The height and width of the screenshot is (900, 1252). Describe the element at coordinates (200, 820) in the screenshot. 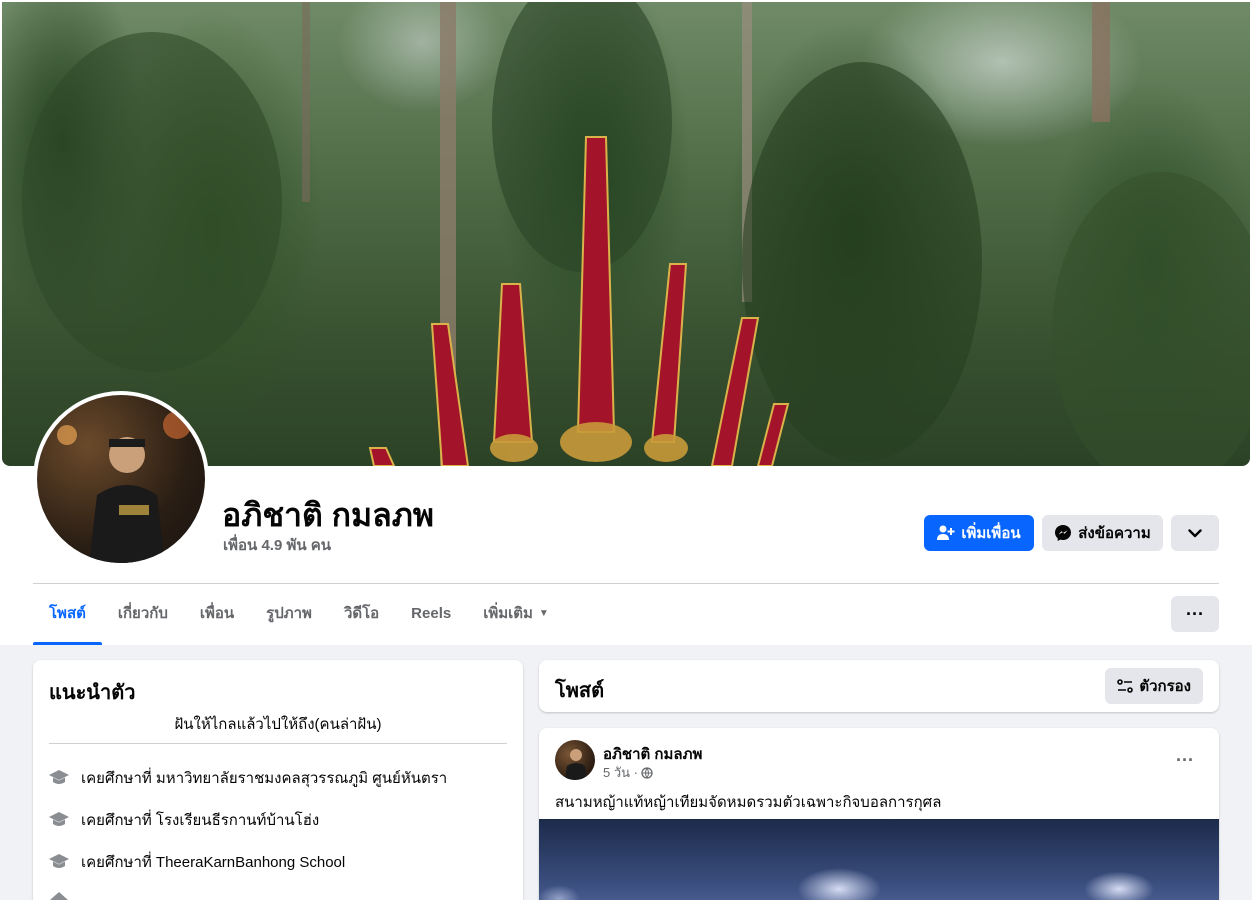

I see `intro-item-text: เคยศึกษาที่ โรงเรียนธีรกานท์บ้านโฮ่ง` at that location.